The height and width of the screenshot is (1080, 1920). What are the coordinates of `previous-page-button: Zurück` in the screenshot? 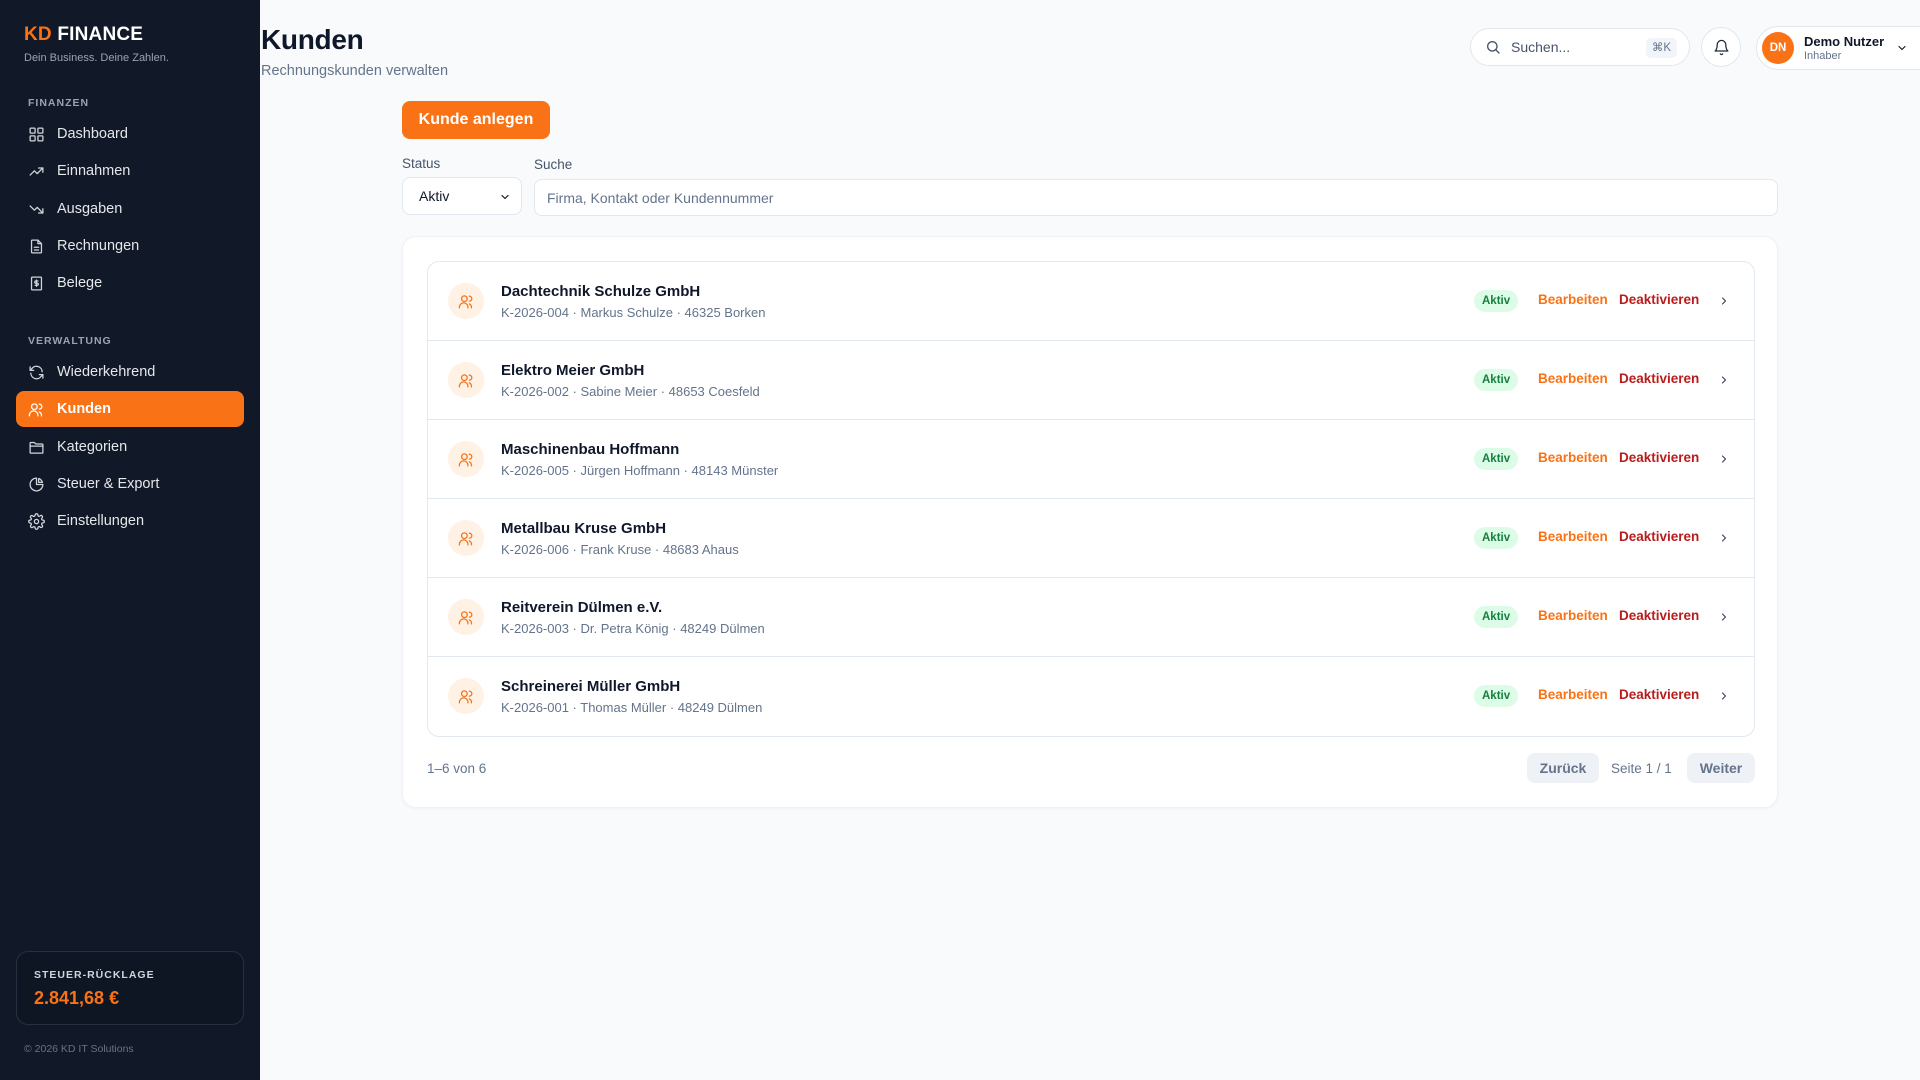 It's located at (1563, 768).